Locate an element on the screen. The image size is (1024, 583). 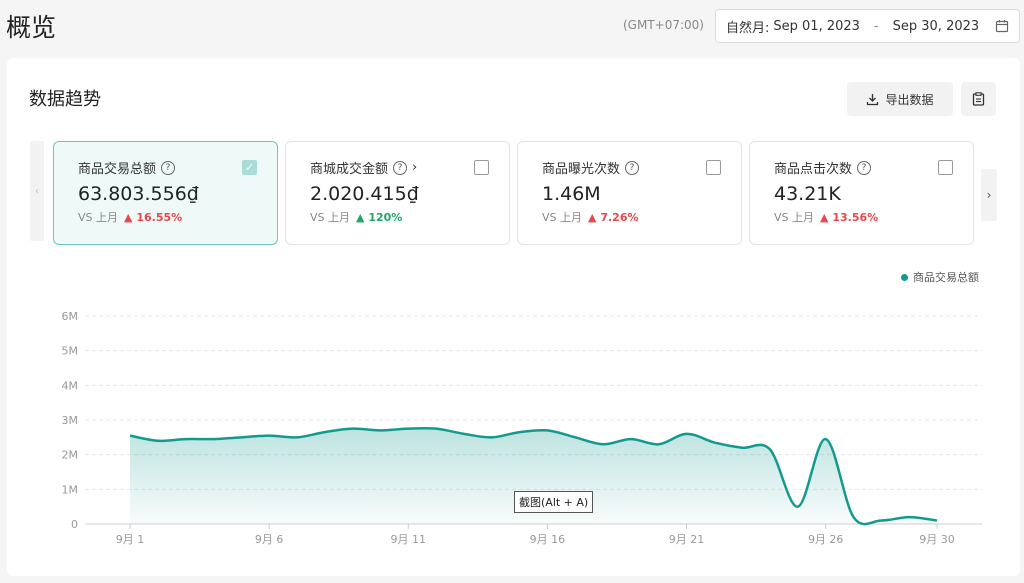
screenshot-tooltip: 截图(Alt + A) is located at coordinates (554, 502).